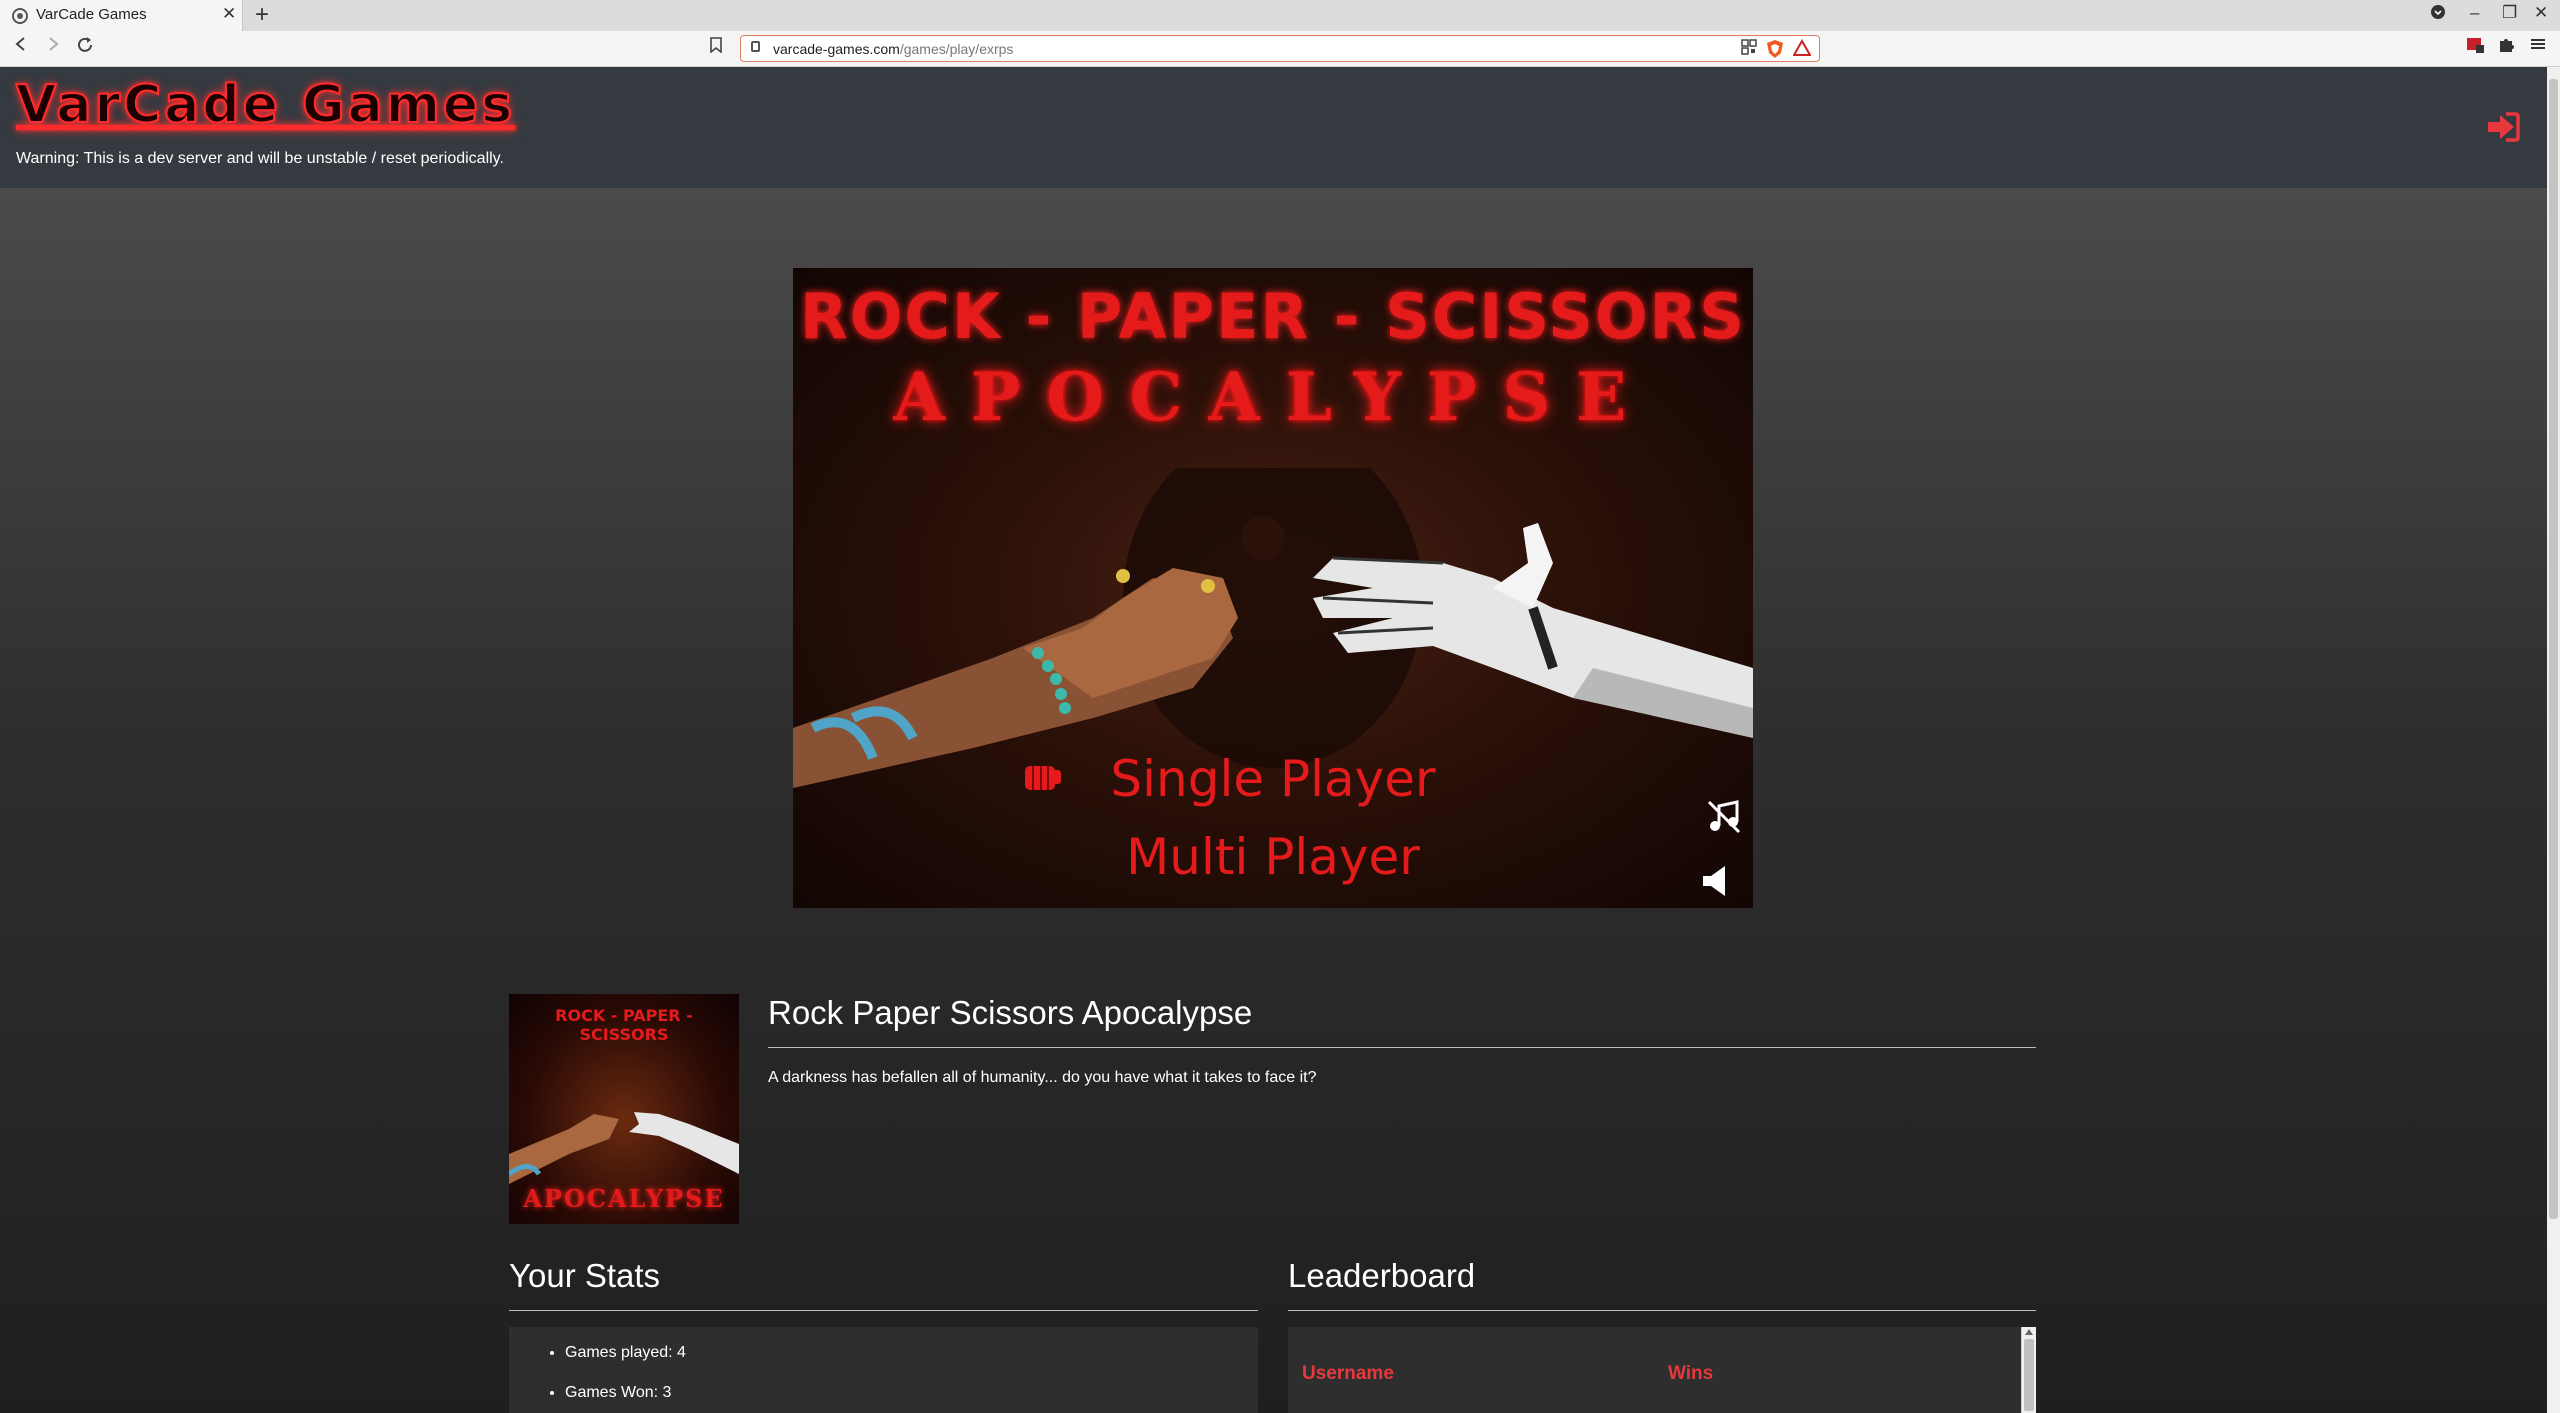 The height and width of the screenshot is (1413, 2560). What do you see at coordinates (1802, 50) in the screenshot?
I see `brave-rewards-icon` at bounding box center [1802, 50].